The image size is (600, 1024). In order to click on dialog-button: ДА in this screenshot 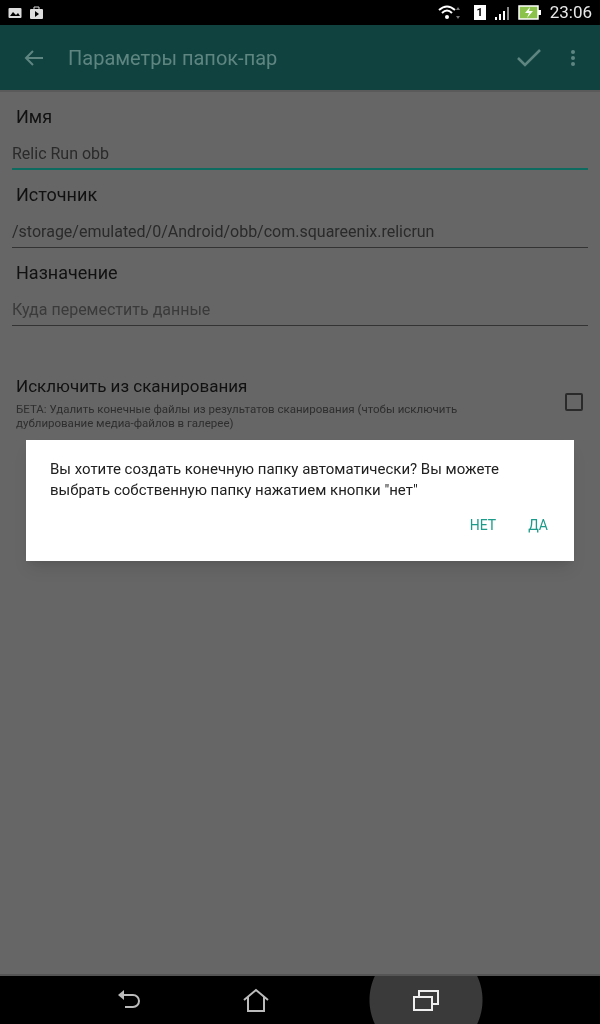, I will do `click(538, 525)`.